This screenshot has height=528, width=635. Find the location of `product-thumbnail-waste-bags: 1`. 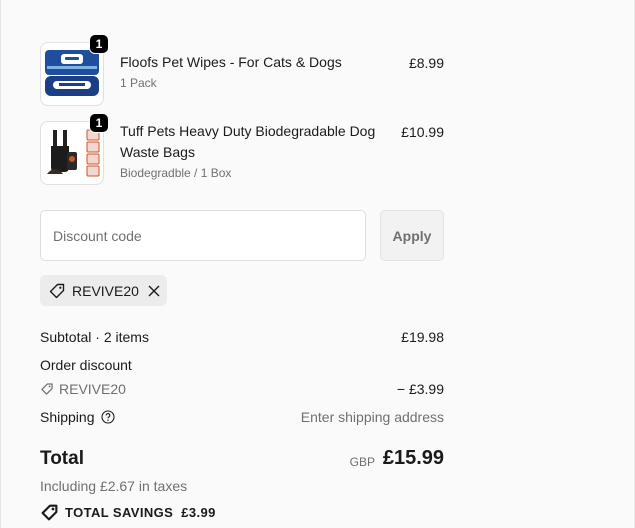

product-thumbnail-waste-bags: 1 is located at coordinates (74, 149).